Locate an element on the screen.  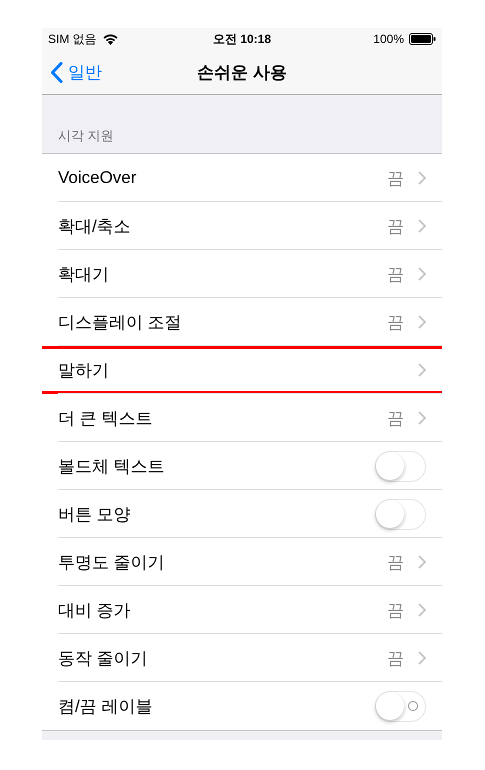
settings-row: 버튼 모양 is located at coordinates (242, 514).